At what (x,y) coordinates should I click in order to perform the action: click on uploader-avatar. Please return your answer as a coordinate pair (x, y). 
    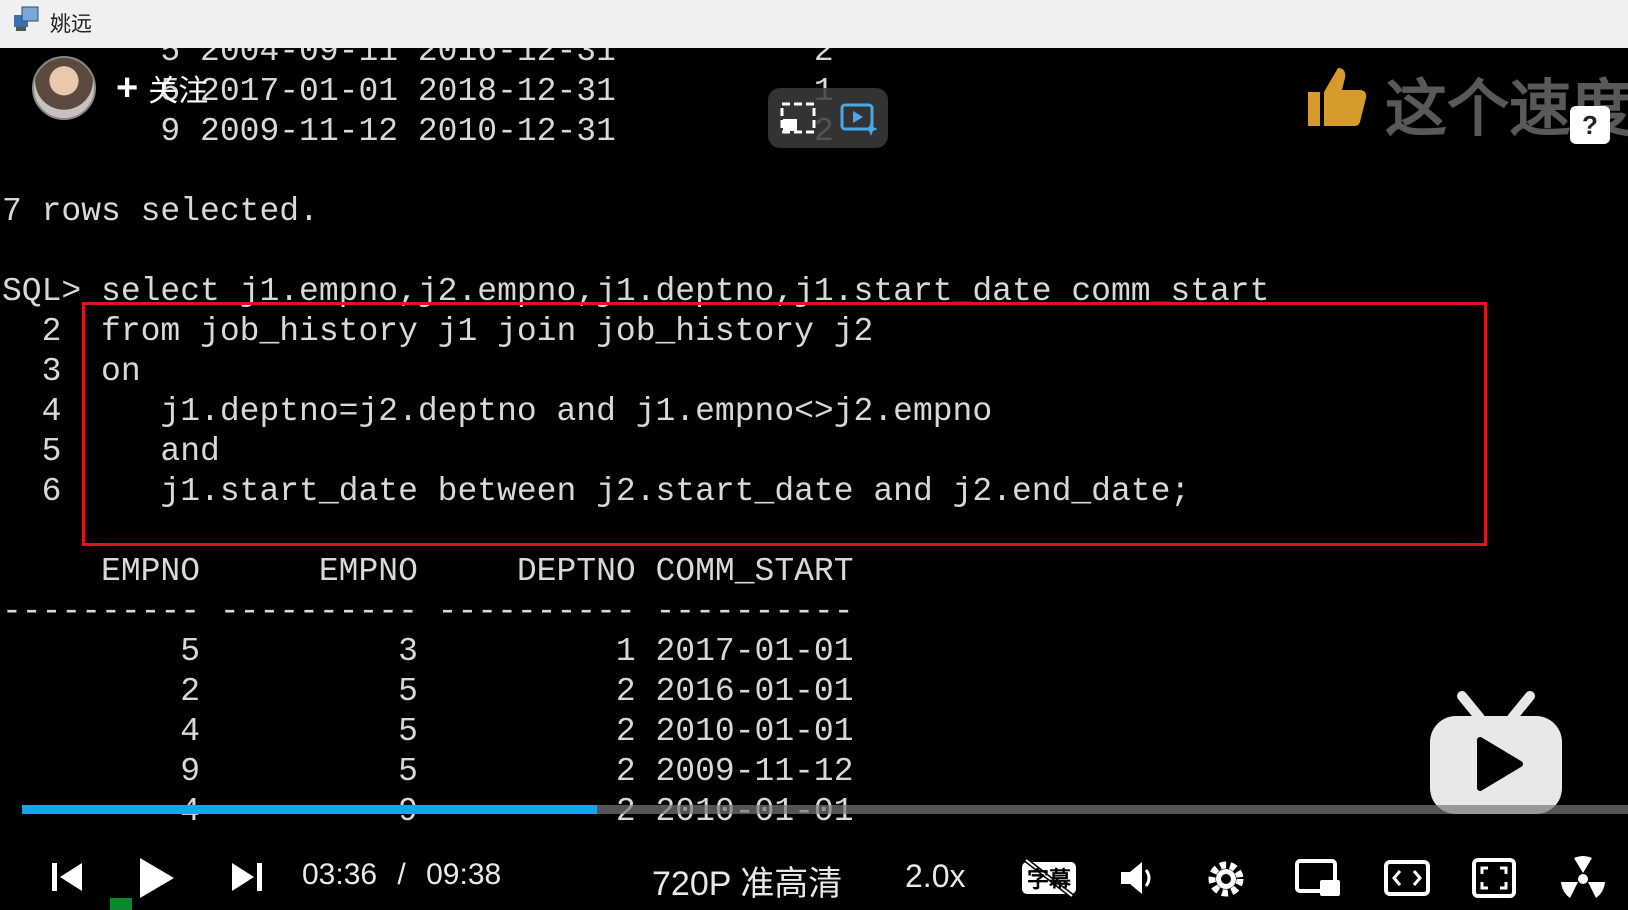
    Looking at the image, I should click on (64, 88).